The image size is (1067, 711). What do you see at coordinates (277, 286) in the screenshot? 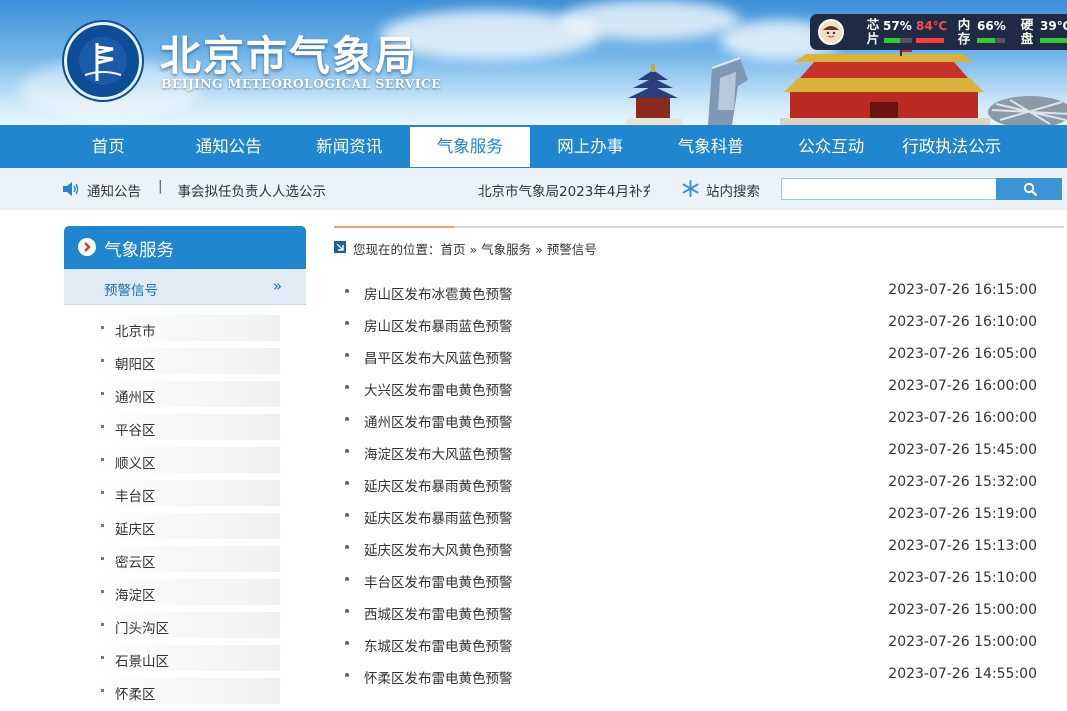
I see `double-chevron-right-icon: »` at bounding box center [277, 286].